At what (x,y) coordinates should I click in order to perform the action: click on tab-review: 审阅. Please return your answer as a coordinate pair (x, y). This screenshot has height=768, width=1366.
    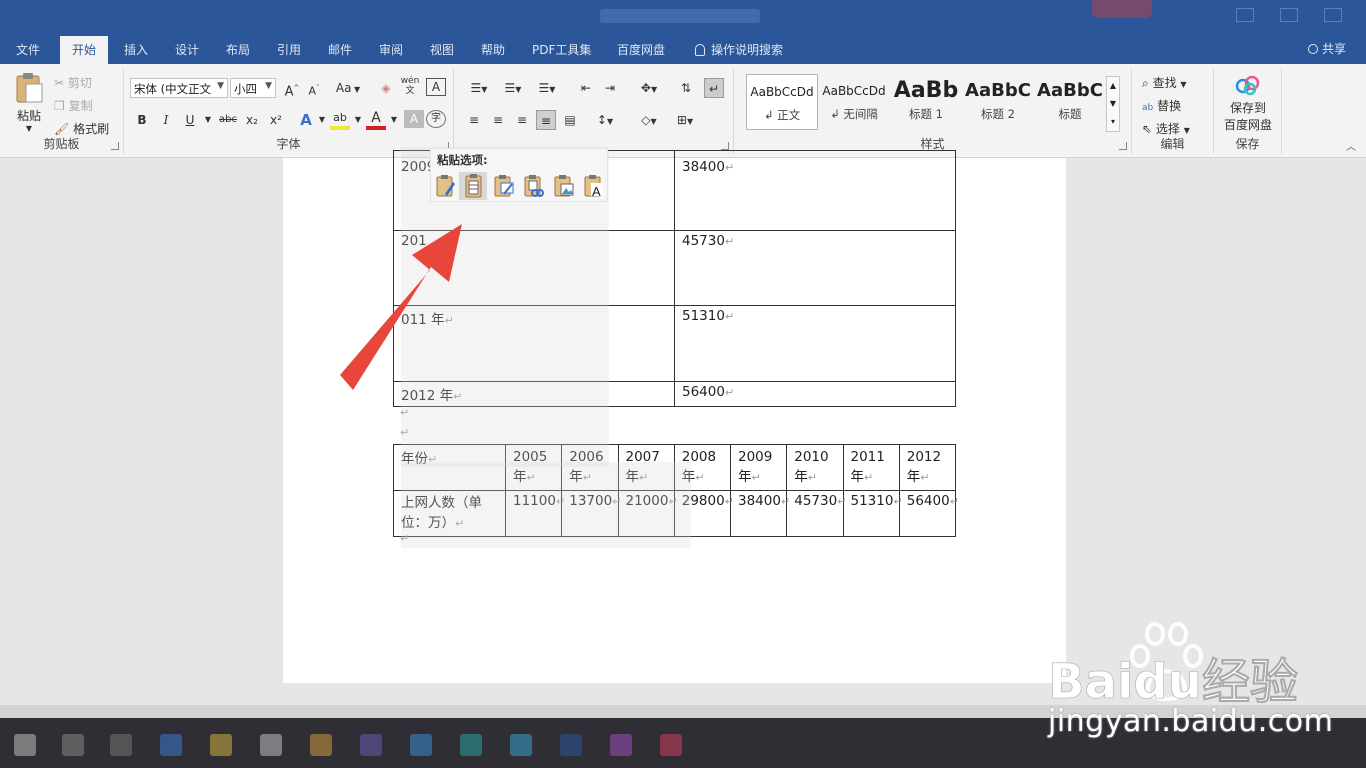
    Looking at the image, I should click on (391, 49).